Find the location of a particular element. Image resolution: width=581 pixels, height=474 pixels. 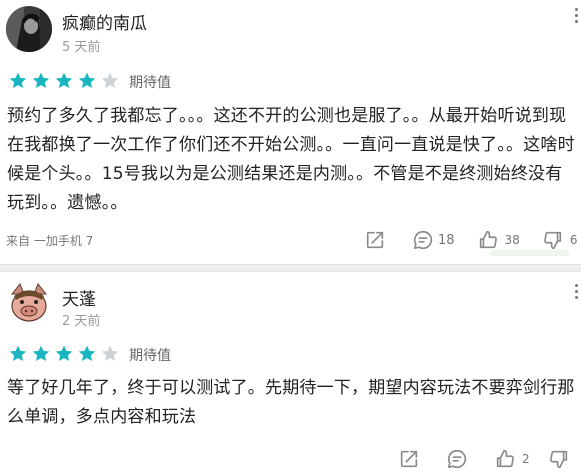

review-actions: 2 is located at coordinates (484, 459).